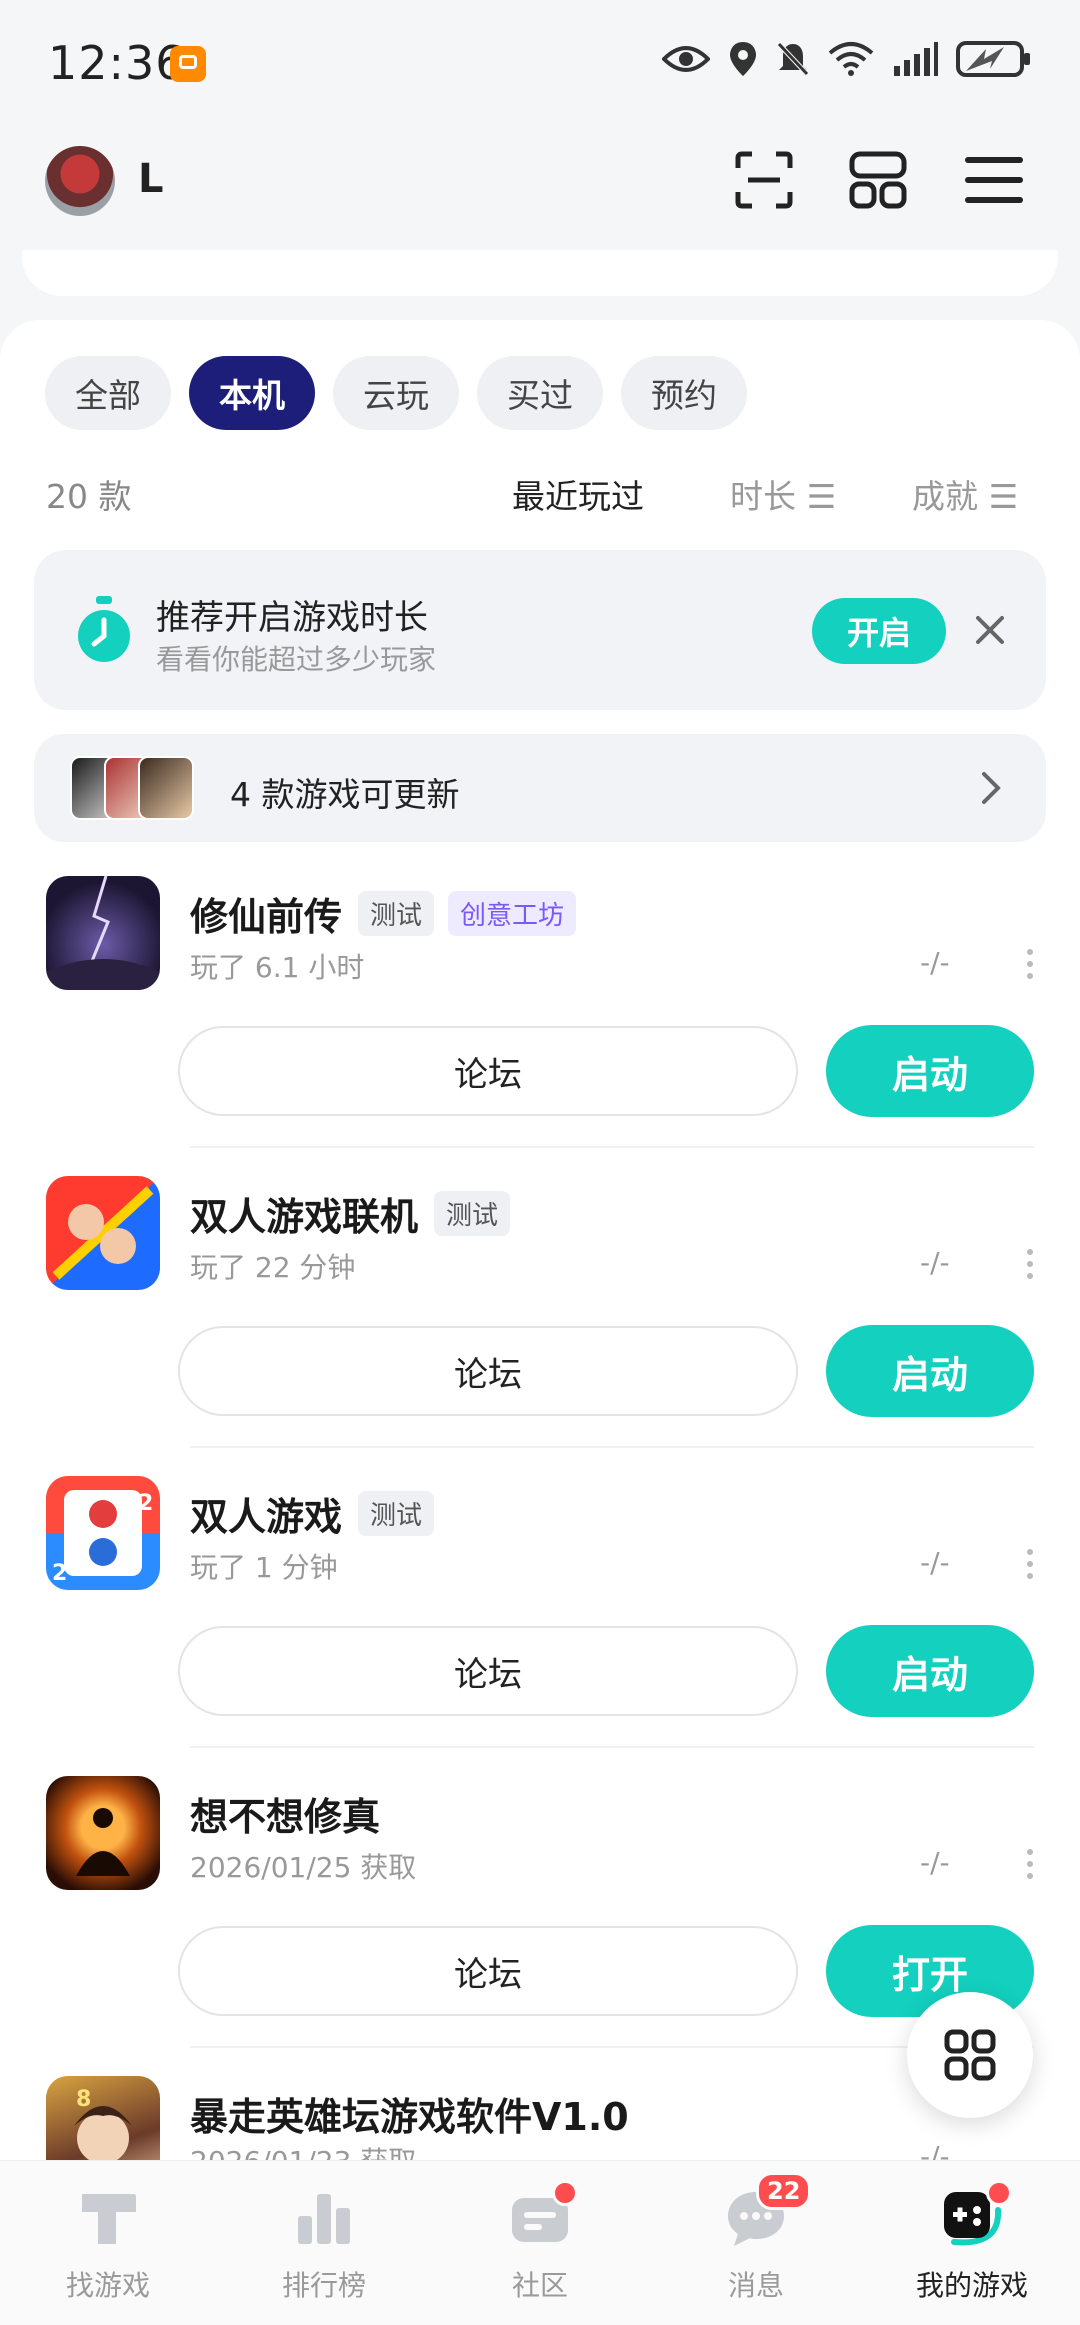 This screenshot has height=2325, width=1080. I want to click on chip-cloud: 云玩, so click(396, 393).